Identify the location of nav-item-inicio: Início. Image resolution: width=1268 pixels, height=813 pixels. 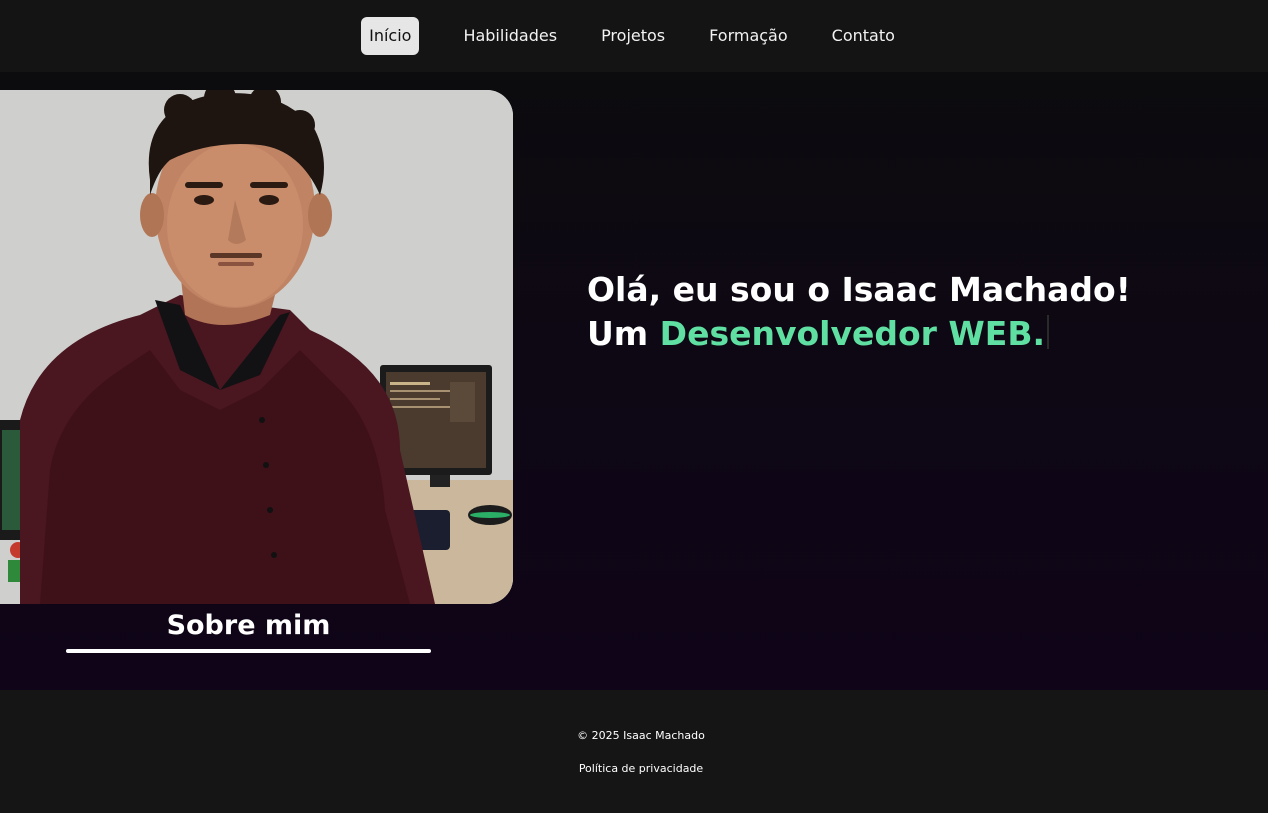
(390, 36).